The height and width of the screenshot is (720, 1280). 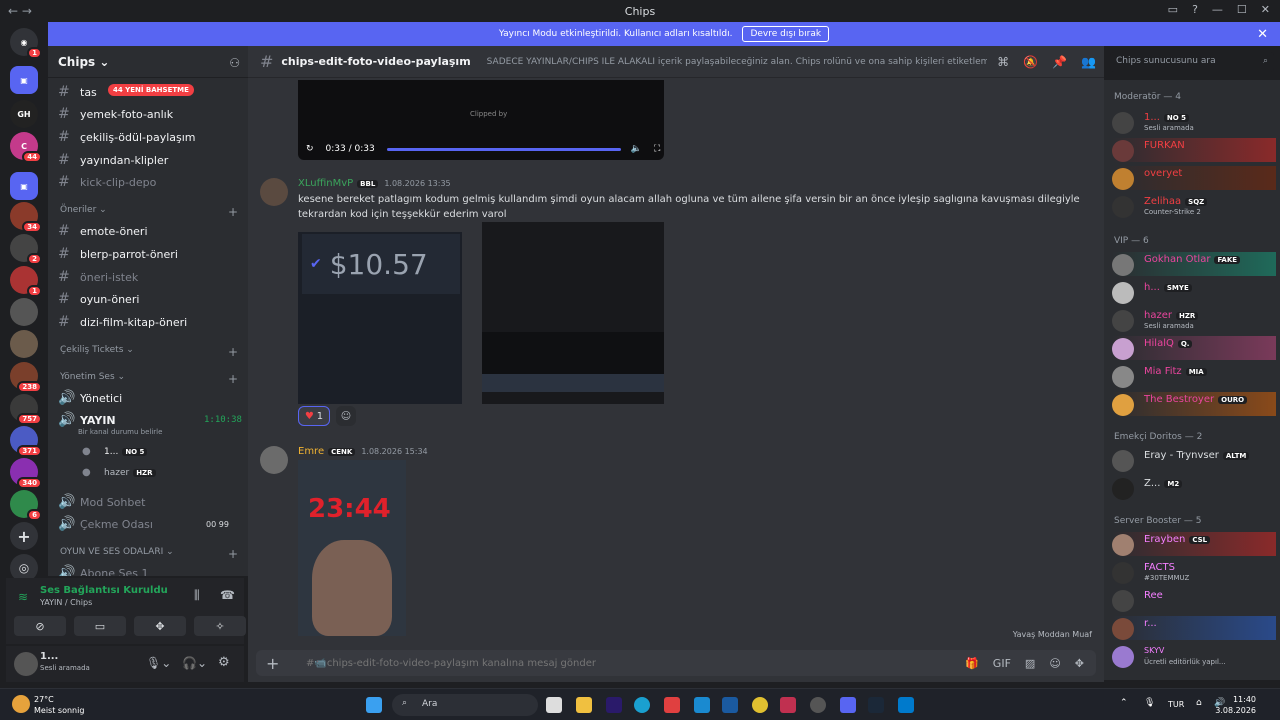 I want to click on guild-icon: 1, so click(x=26, y=281).